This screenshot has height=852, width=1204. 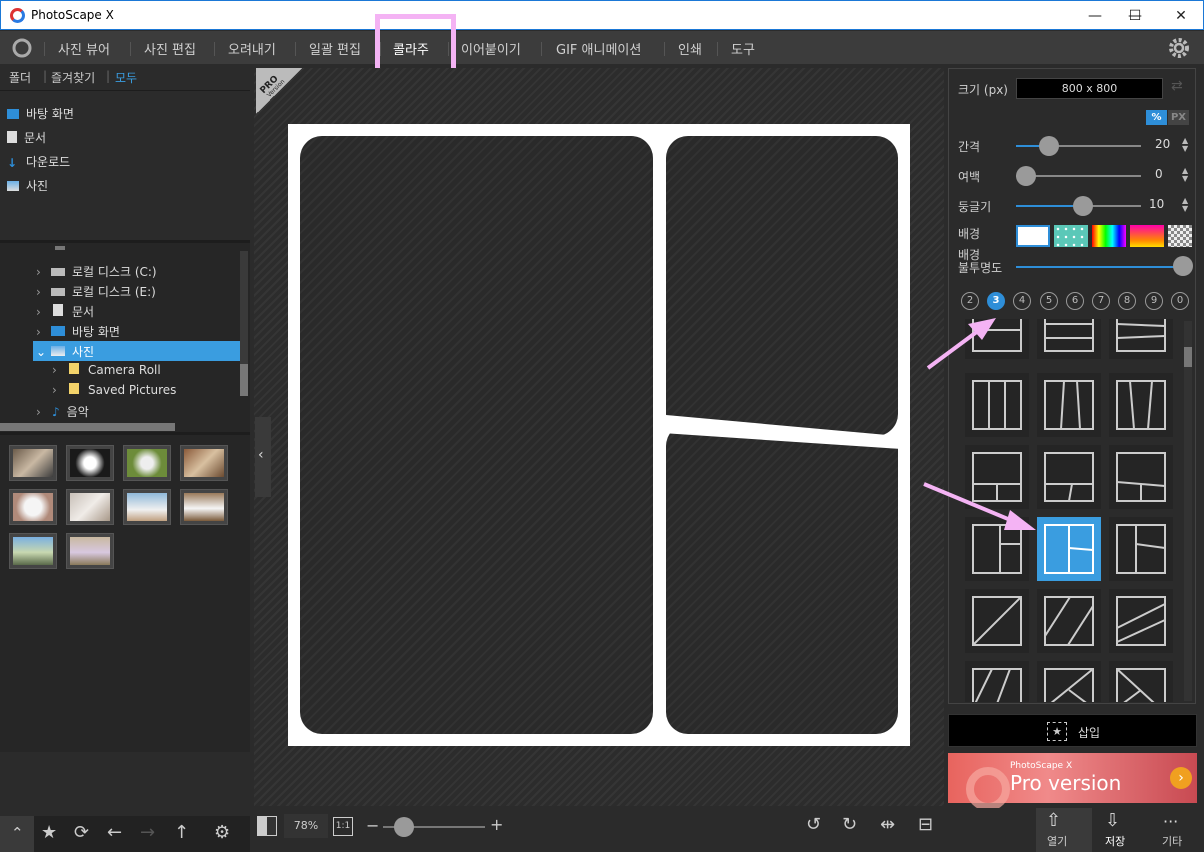 I want to click on roundness-slider, so click(x=1083, y=206).